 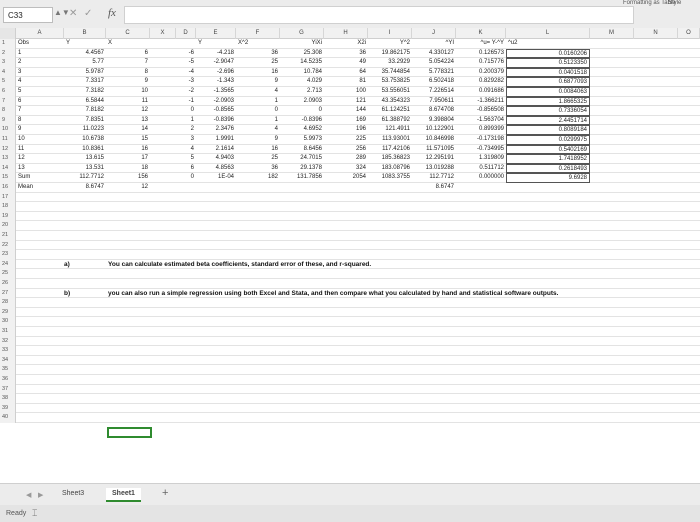 I want to click on sum-f: 182, so click(x=258, y=178).